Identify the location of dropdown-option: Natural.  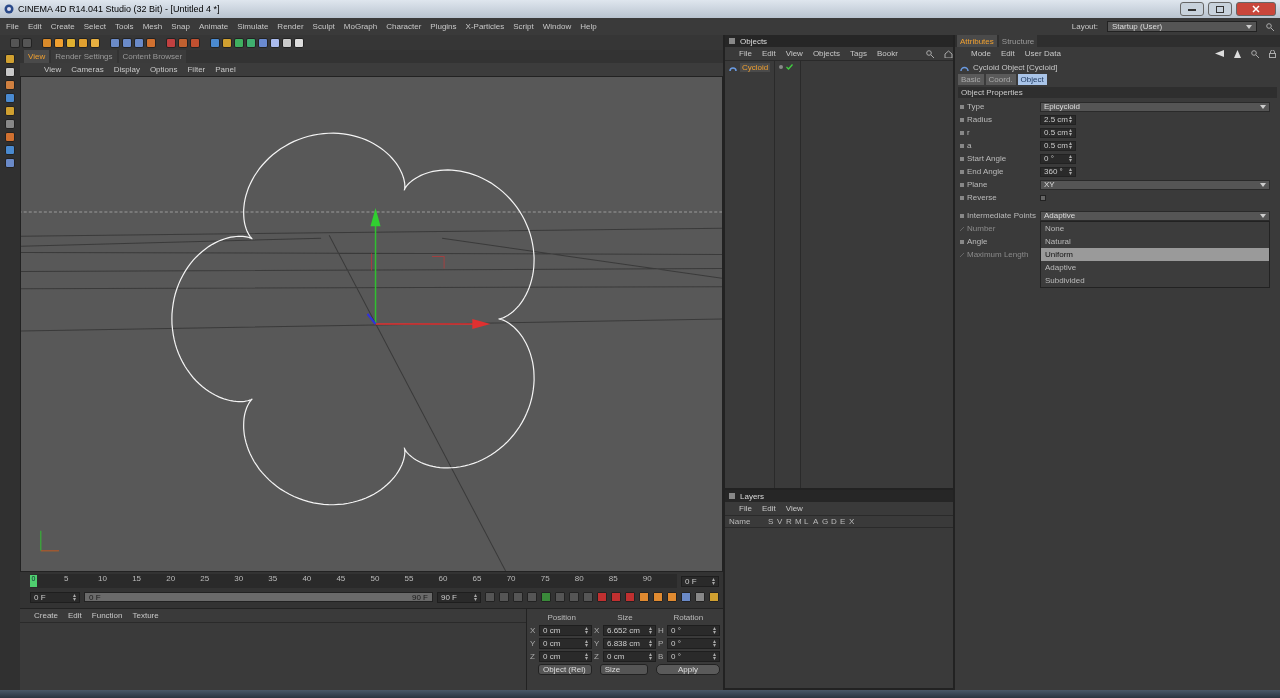
(1155, 241).